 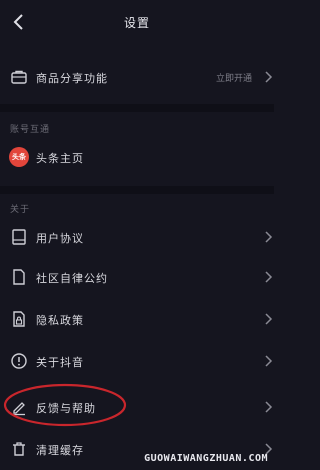 I want to click on info-icon, so click(x=19, y=361).